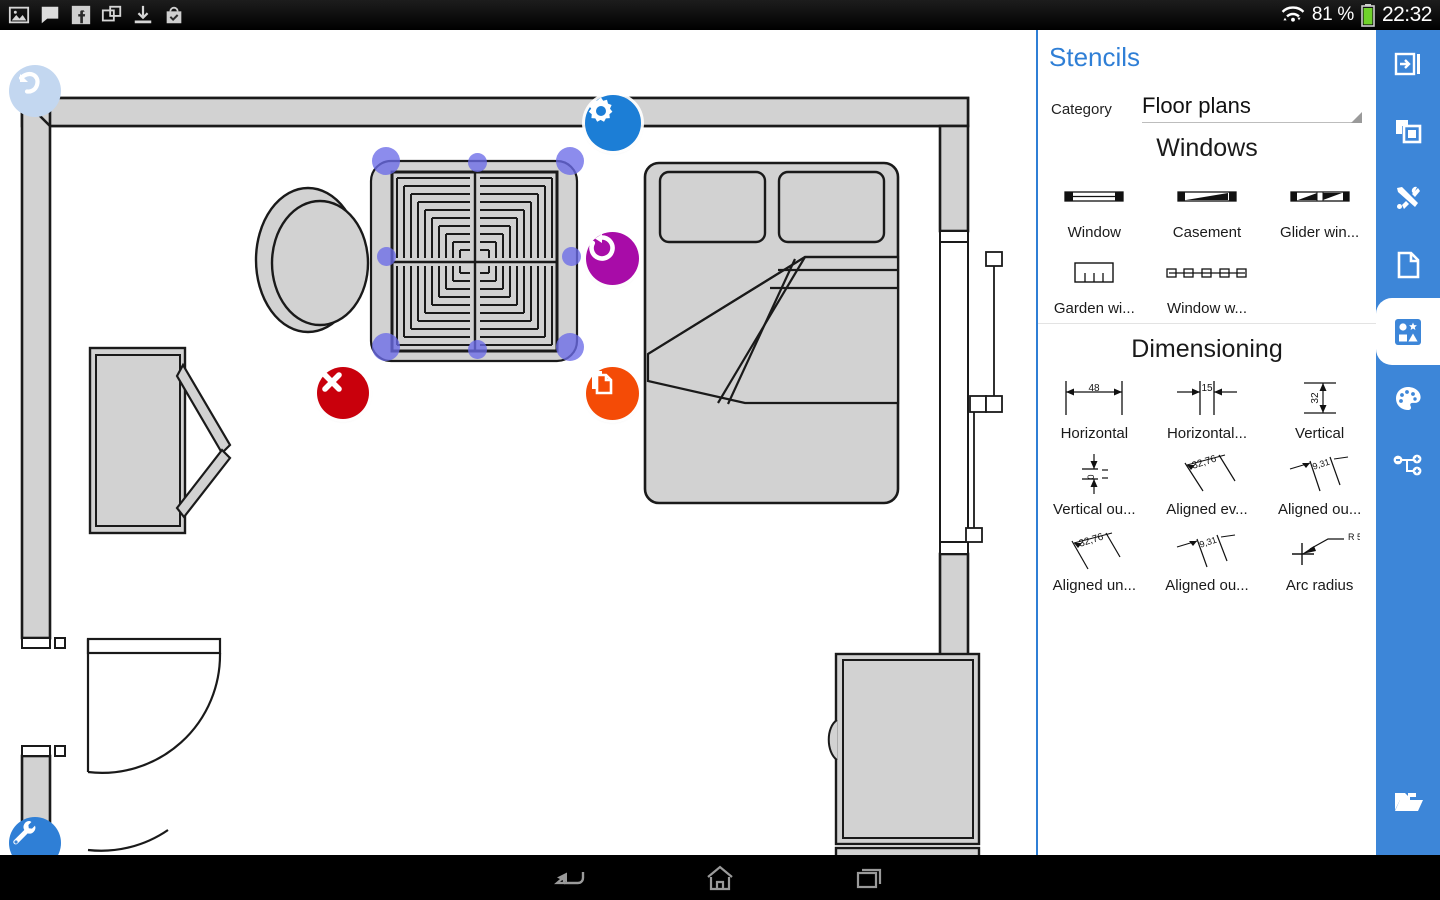 Image resolution: width=1440 pixels, height=900 pixels. I want to click on delete-button, so click(343, 393).